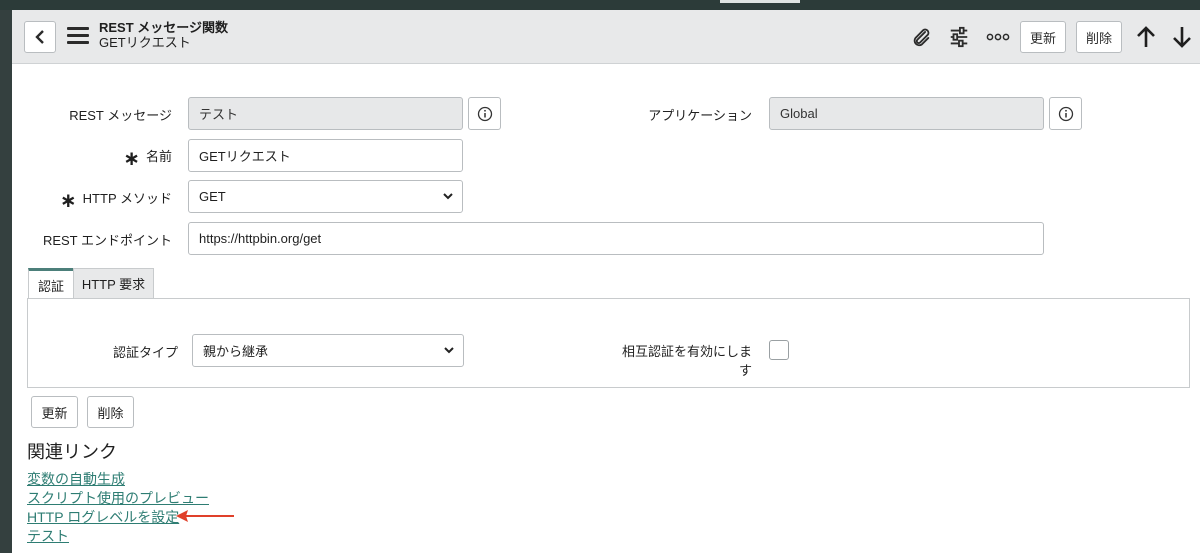 This screenshot has height=553, width=1200. What do you see at coordinates (145, 352) in the screenshot?
I see `auth-type-label: 認証タイプ` at bounding box center [145, 352].